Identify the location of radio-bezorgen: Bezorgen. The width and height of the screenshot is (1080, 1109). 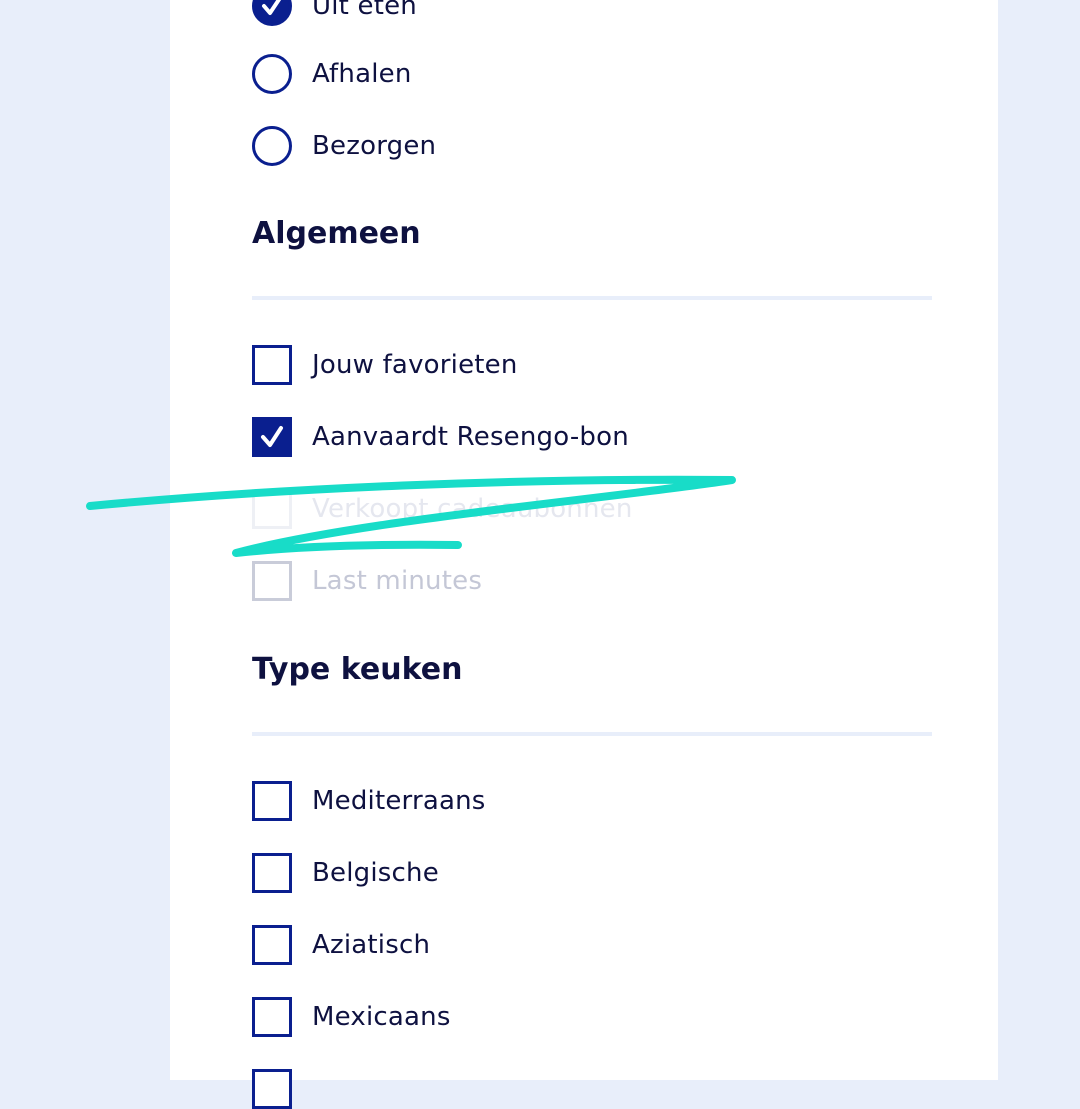
(344, 146).